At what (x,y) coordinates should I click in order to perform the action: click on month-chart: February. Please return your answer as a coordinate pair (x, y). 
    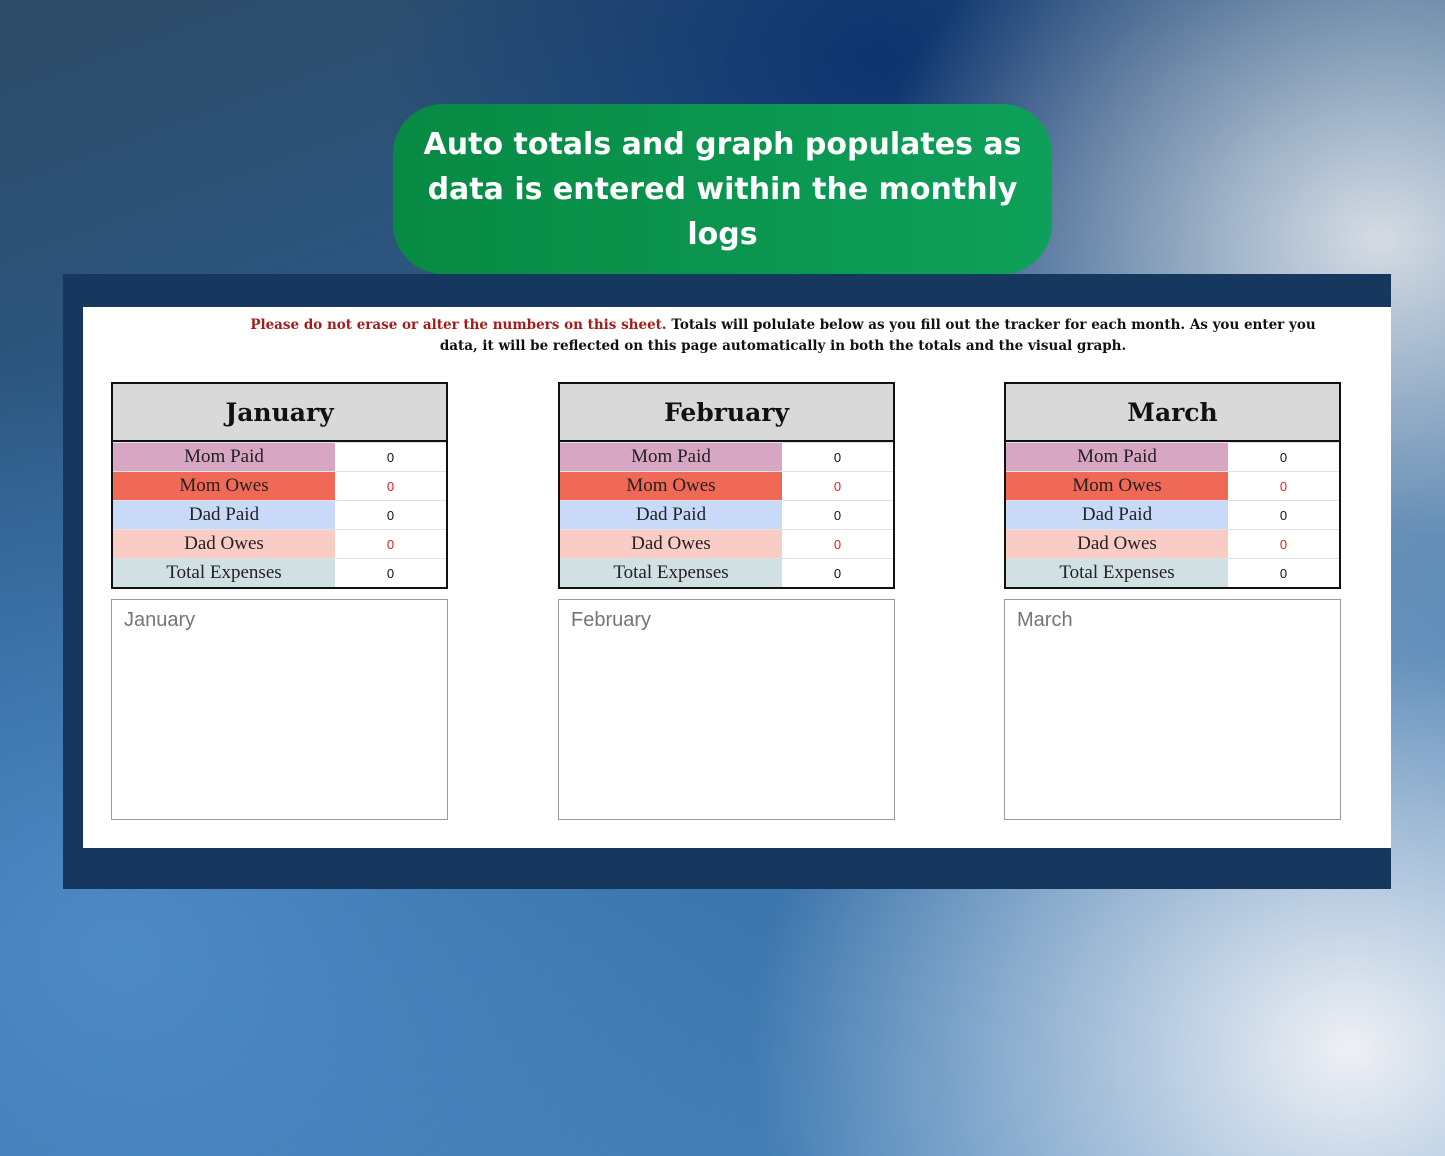
    Looking at the image, I should click on (726, 709).